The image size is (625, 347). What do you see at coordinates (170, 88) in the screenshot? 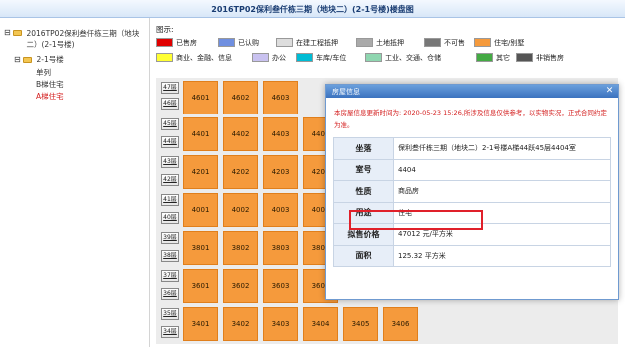
I see `floor-button: 47层` at bounding box center [170, 88].